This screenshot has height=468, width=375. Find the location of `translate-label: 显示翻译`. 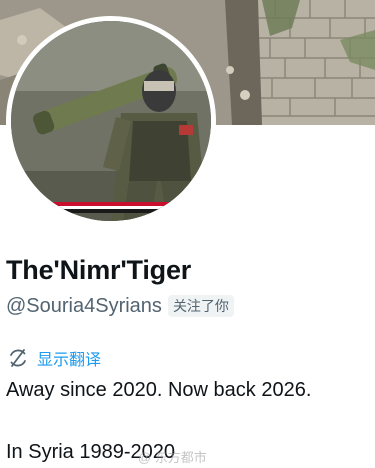

translate-label: 显示翻译 is located at coordinates (69, 360).